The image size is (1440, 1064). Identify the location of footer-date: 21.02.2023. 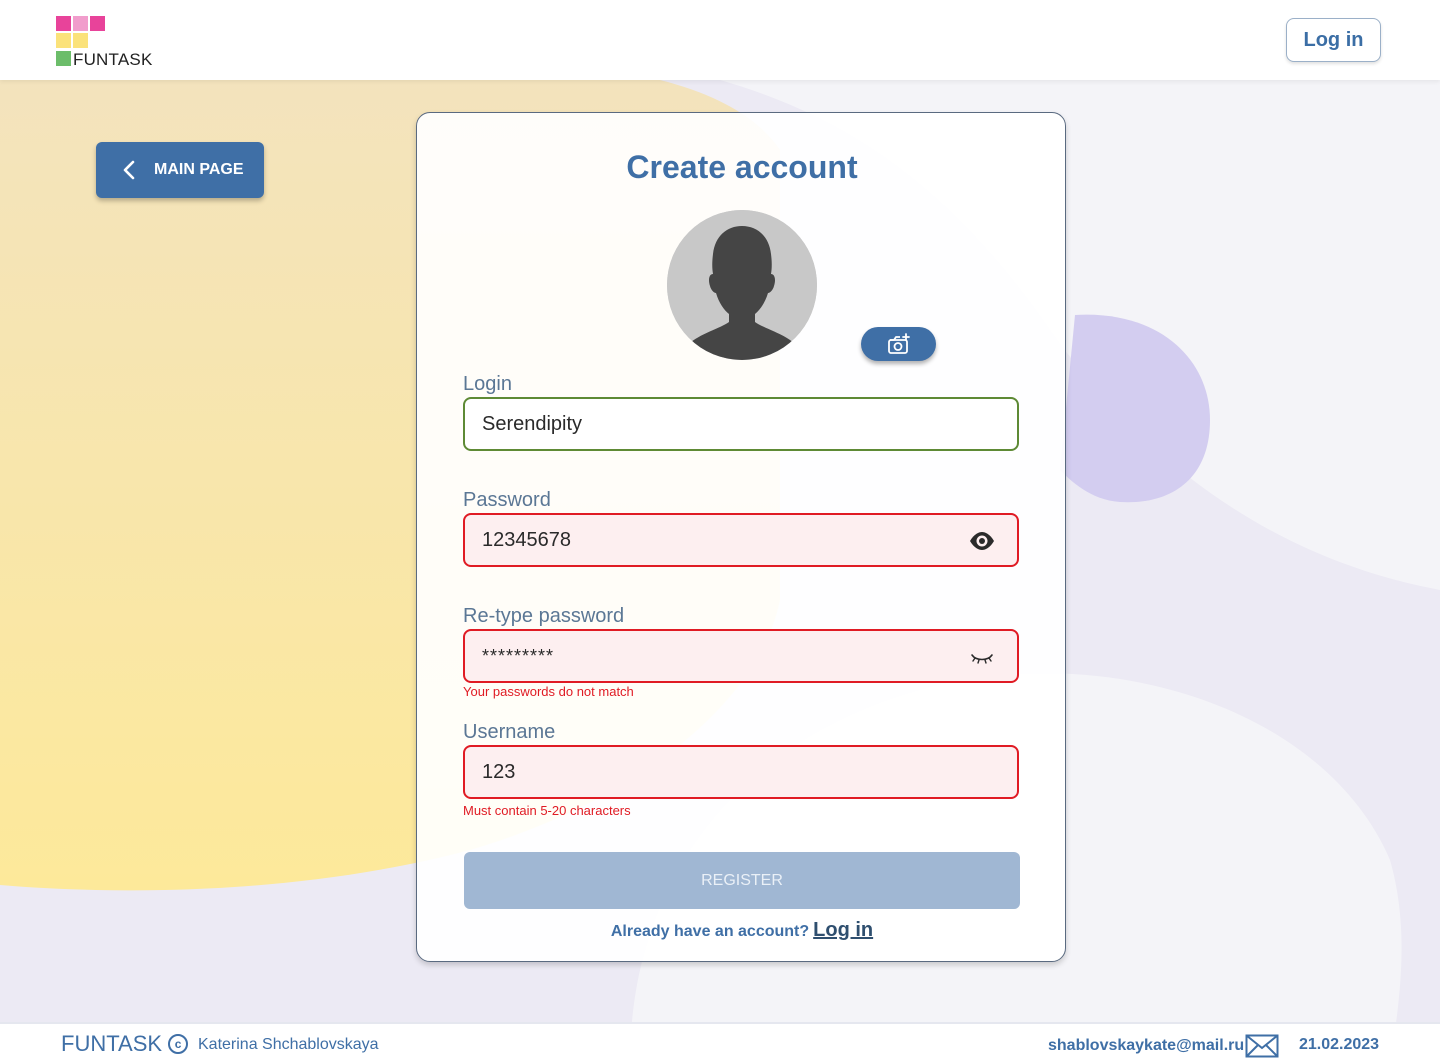
(1339, 1044).